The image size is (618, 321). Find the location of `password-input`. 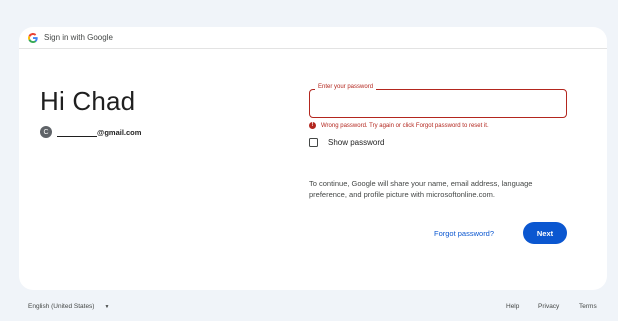

password-input is located at coordinates (438, 103).